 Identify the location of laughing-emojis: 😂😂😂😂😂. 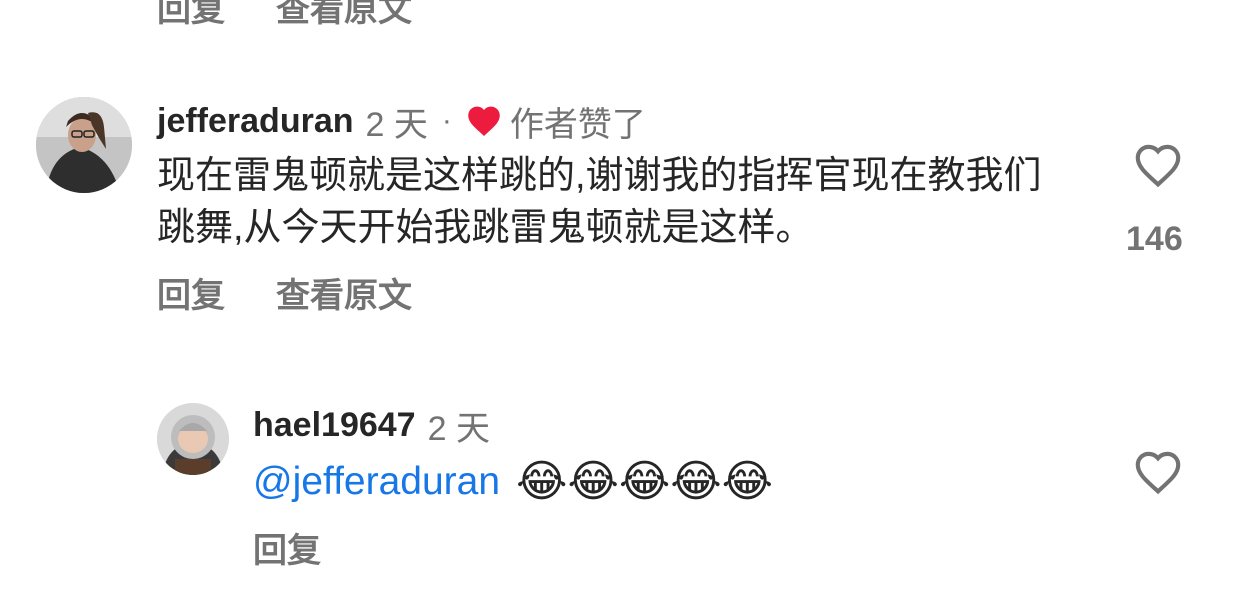
(645, 481).